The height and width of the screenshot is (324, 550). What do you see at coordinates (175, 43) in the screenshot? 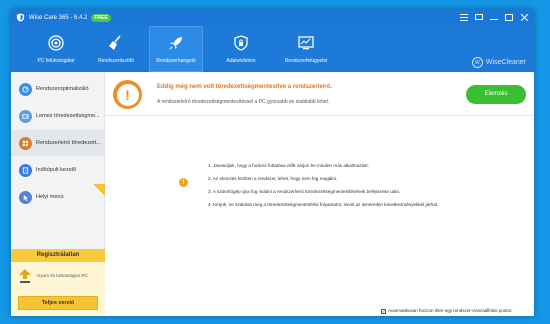
I see `rocket-icon` at bounding box center [175, 43].